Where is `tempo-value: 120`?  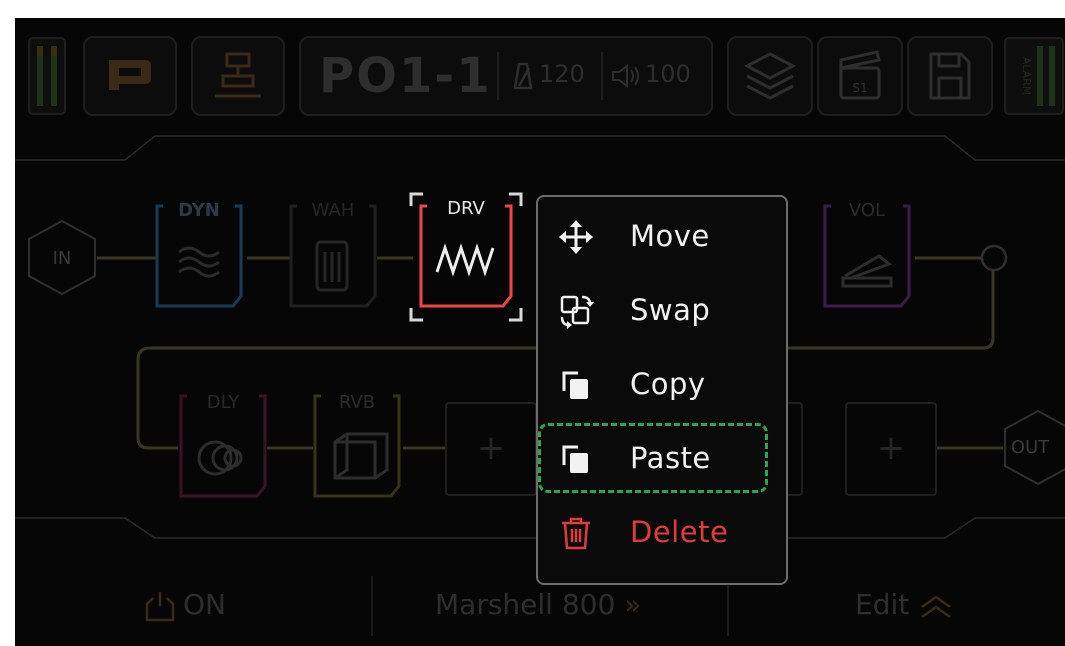 tempo-value: 120 is located at coordinates (562, 74).